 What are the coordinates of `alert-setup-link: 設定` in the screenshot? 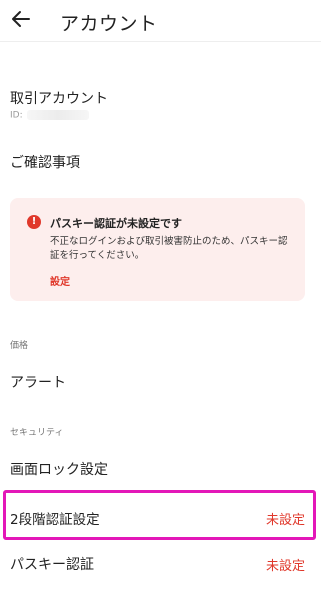 It's located at (60, 280).